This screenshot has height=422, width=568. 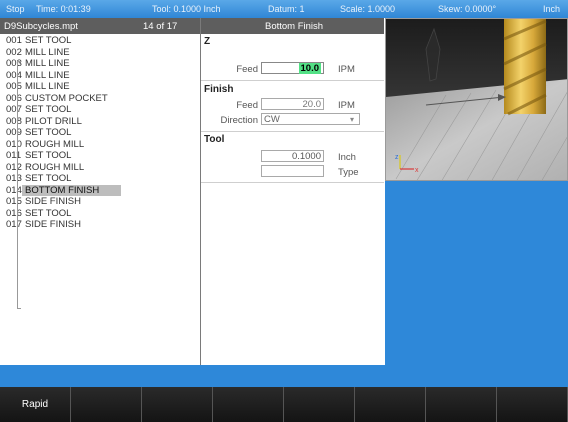 What do you see at coordinates (292, 104) in the screenshot?
I see `finish-feed-field: 20.0` at bounding box center [292, 104].